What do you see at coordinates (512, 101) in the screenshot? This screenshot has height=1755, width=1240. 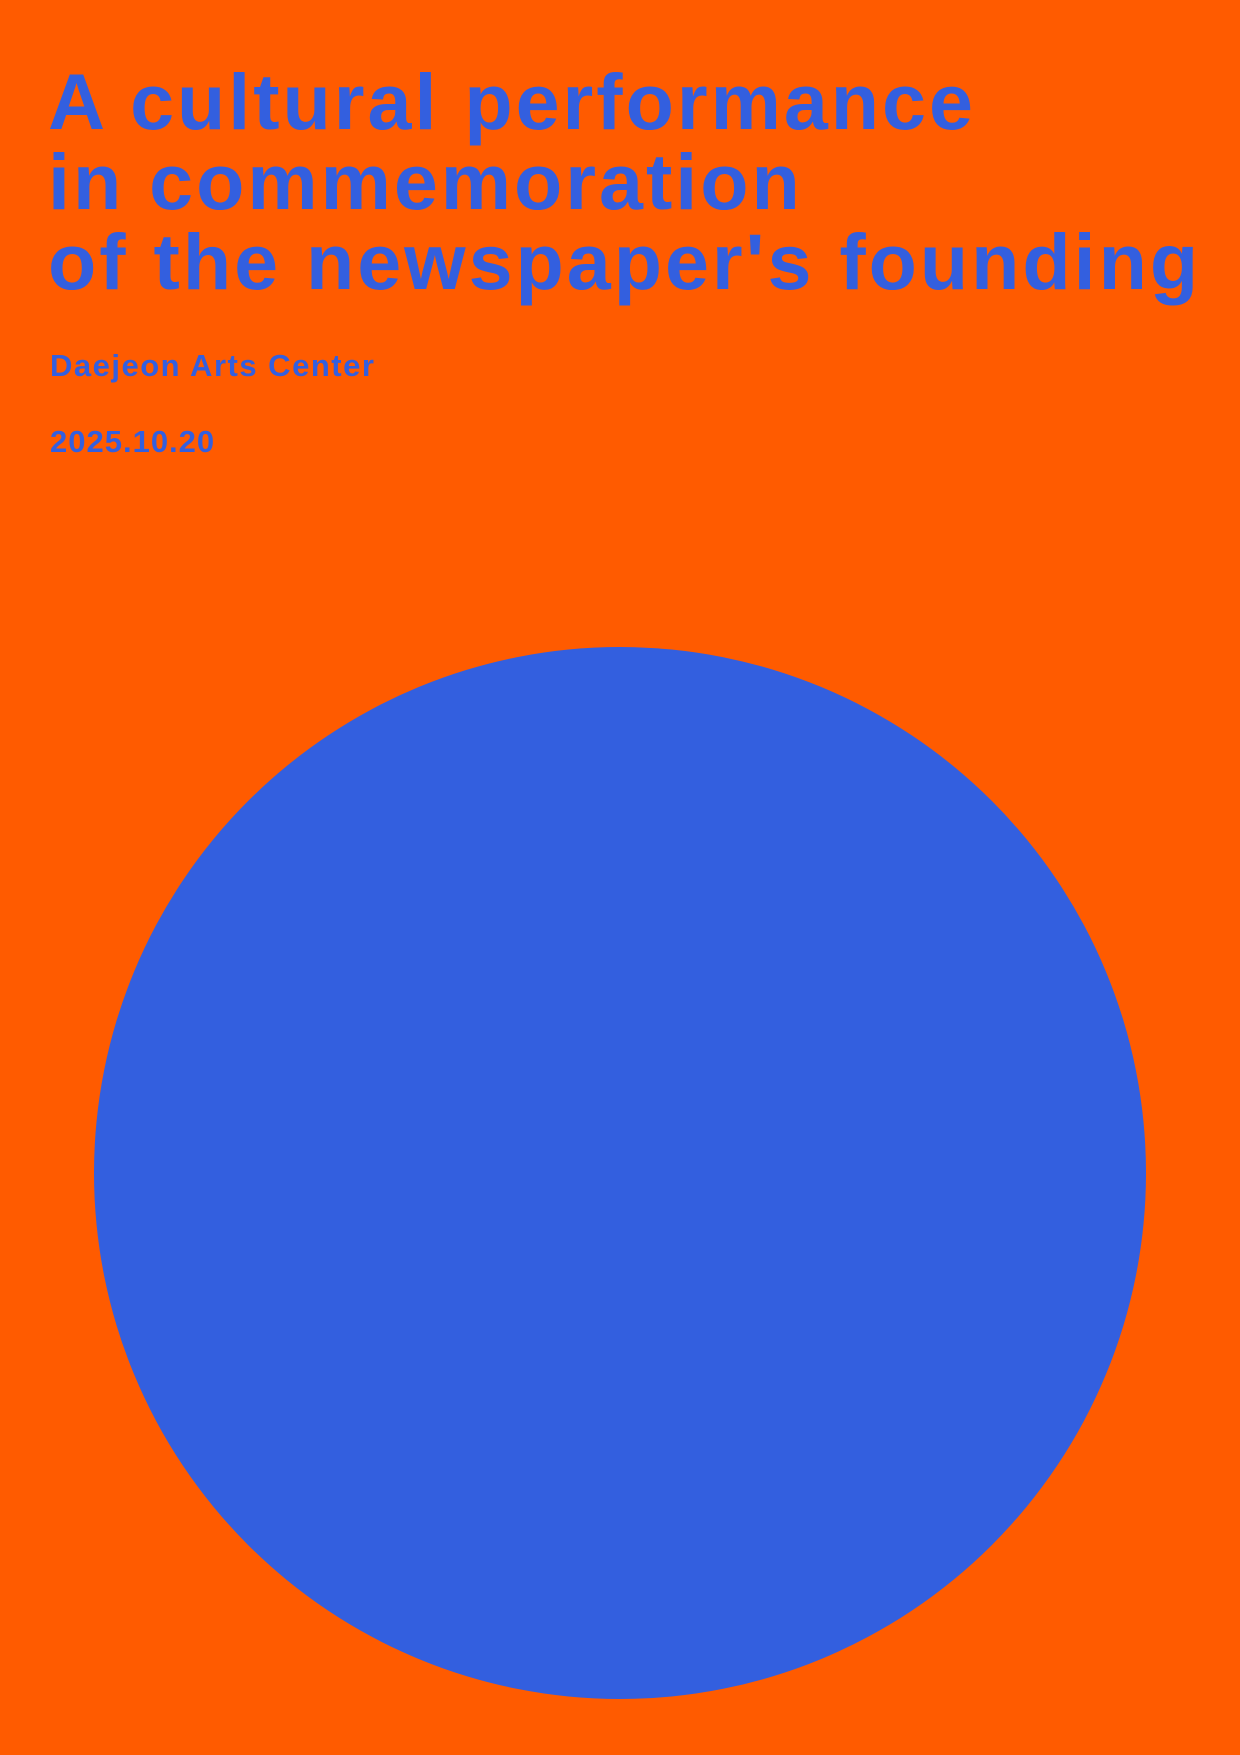 I see `title-line-1: A cultural performance` at bounding box center [512, 101].